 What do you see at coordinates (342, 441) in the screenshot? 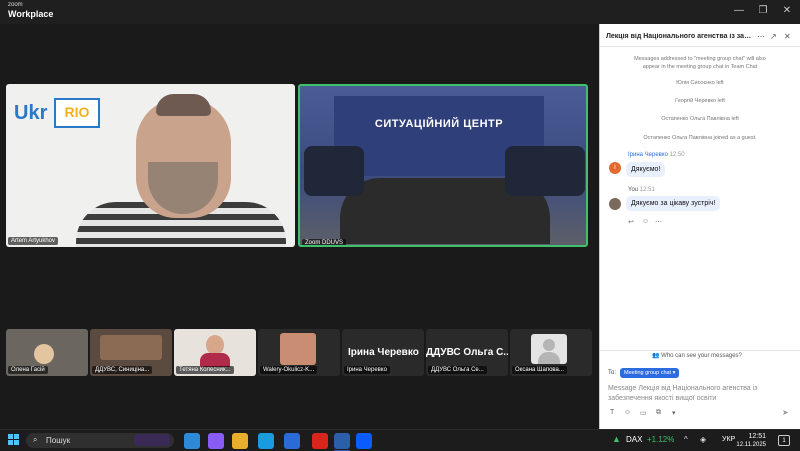
I see `word-icon` at bounding box center [342, 441].